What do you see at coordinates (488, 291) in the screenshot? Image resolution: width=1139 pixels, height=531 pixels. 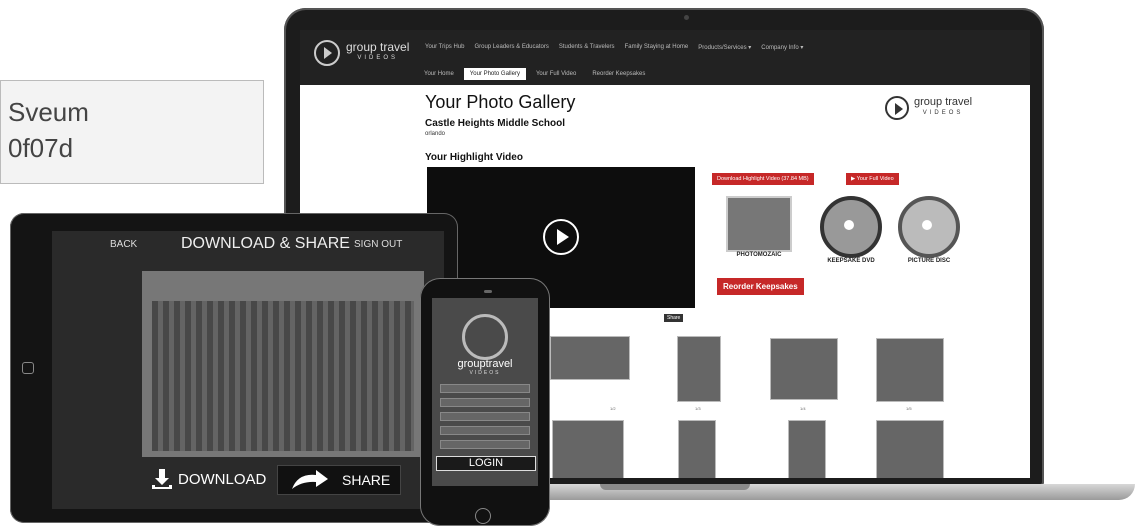 I see `phone-speaker` at bounding box center [488, 291].